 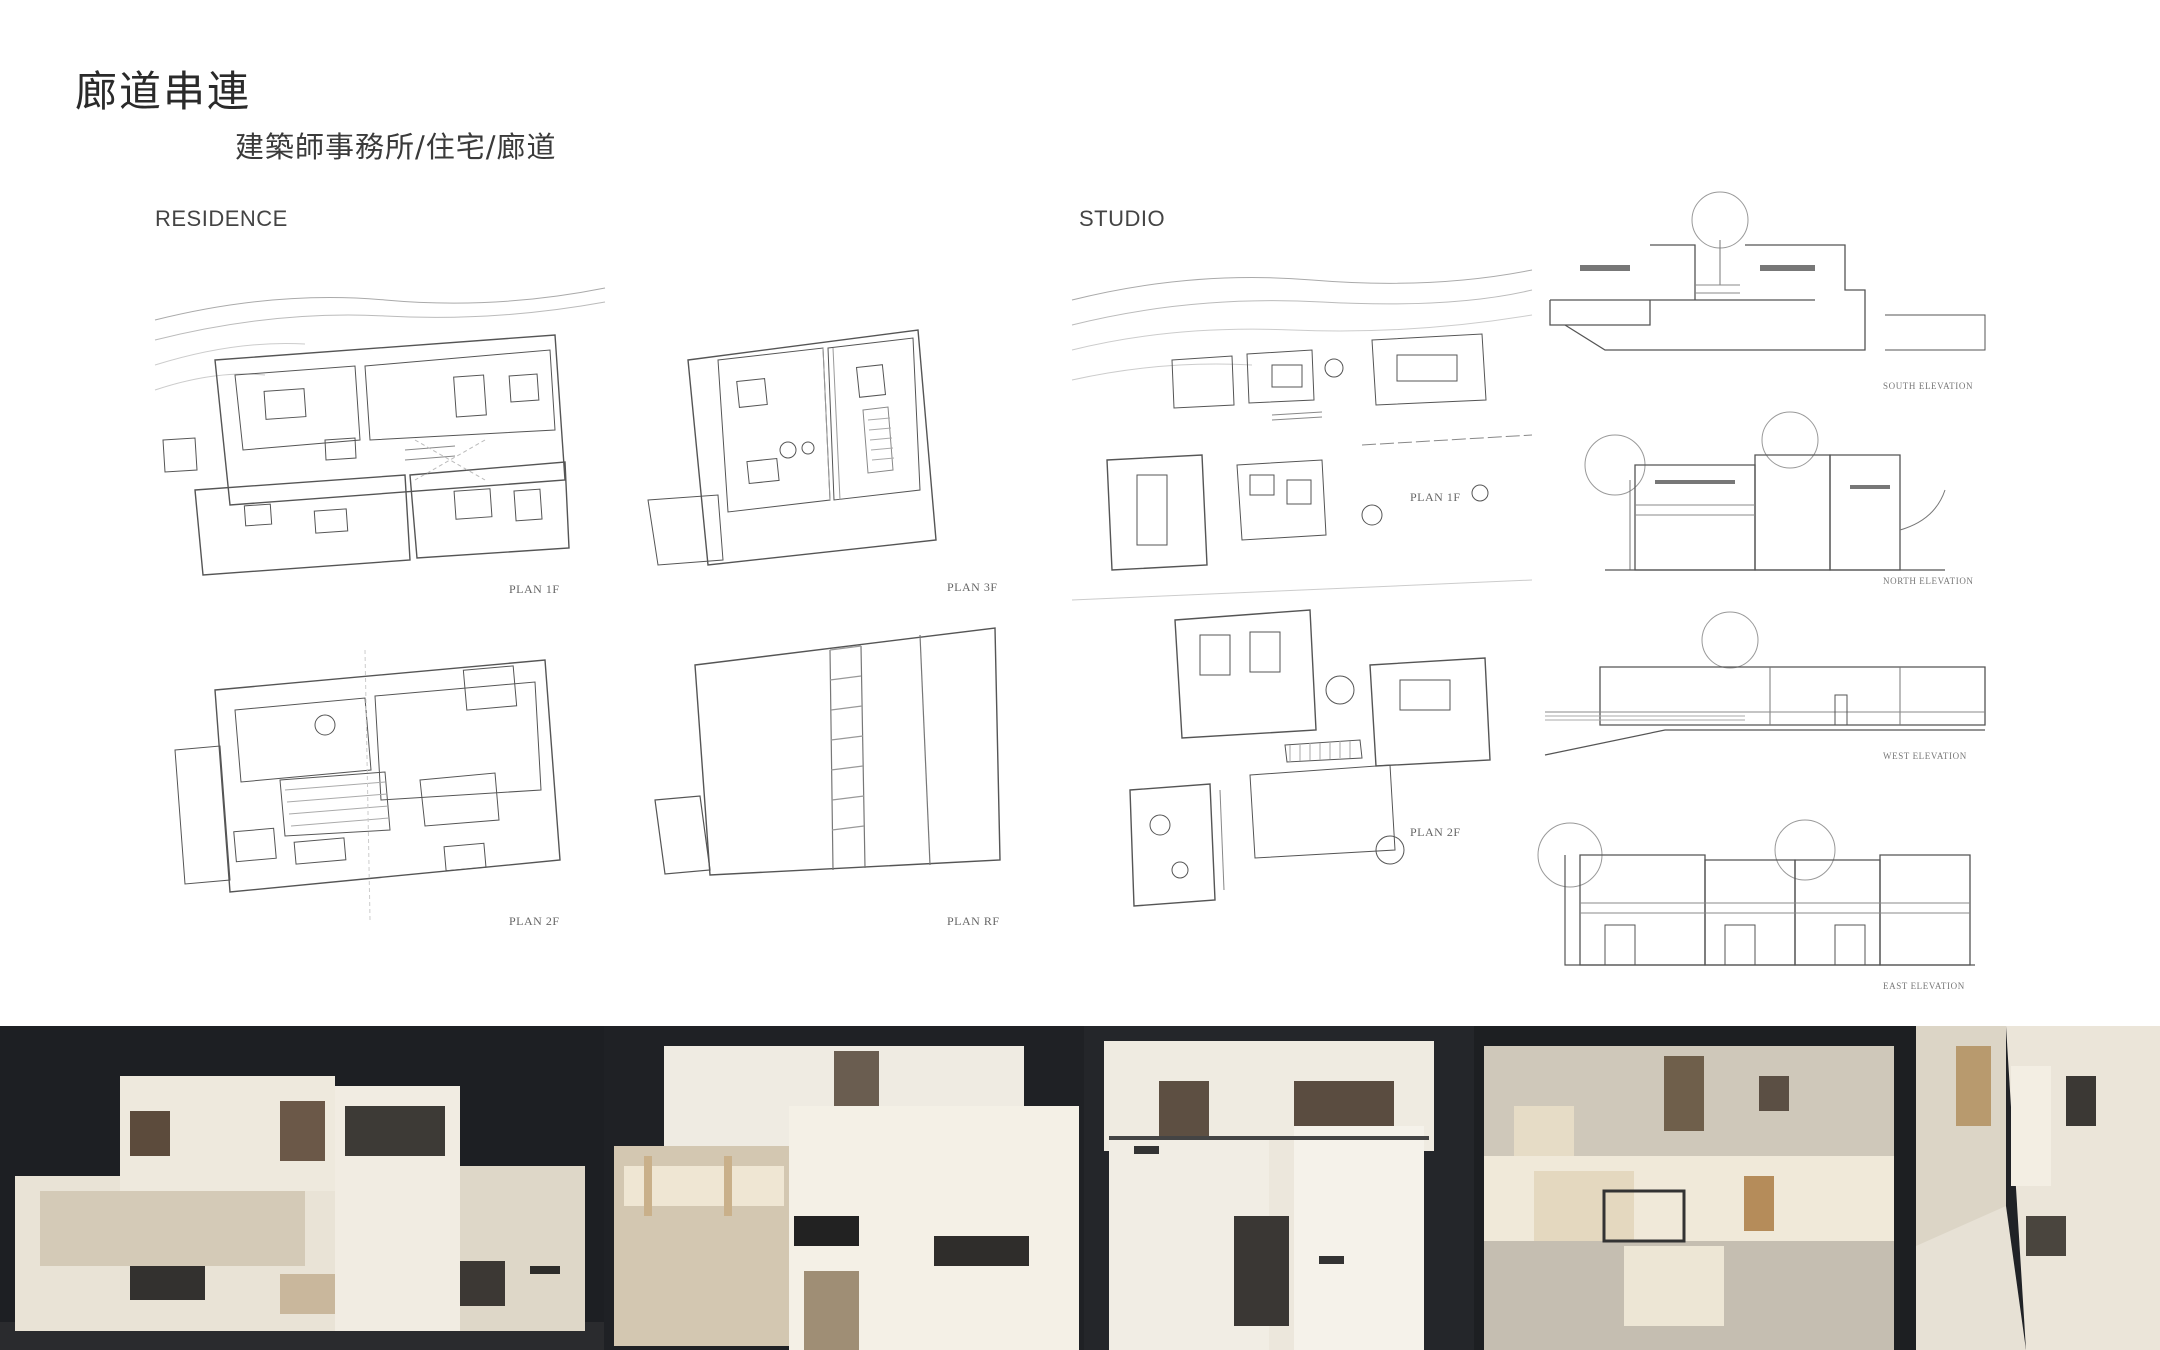 I want to click on residence-plan-rf-drawing, so click(x=830, y=750).